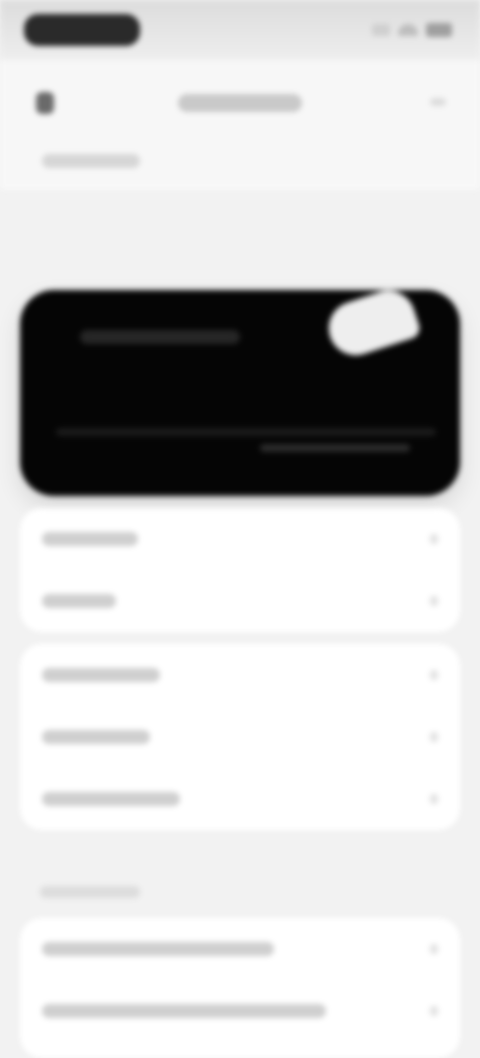 The image size is (480, 1058). What do you see at coordinates (381, 30) in the screenshot?
I see `signal-icon` at bounding box center [381, 30].